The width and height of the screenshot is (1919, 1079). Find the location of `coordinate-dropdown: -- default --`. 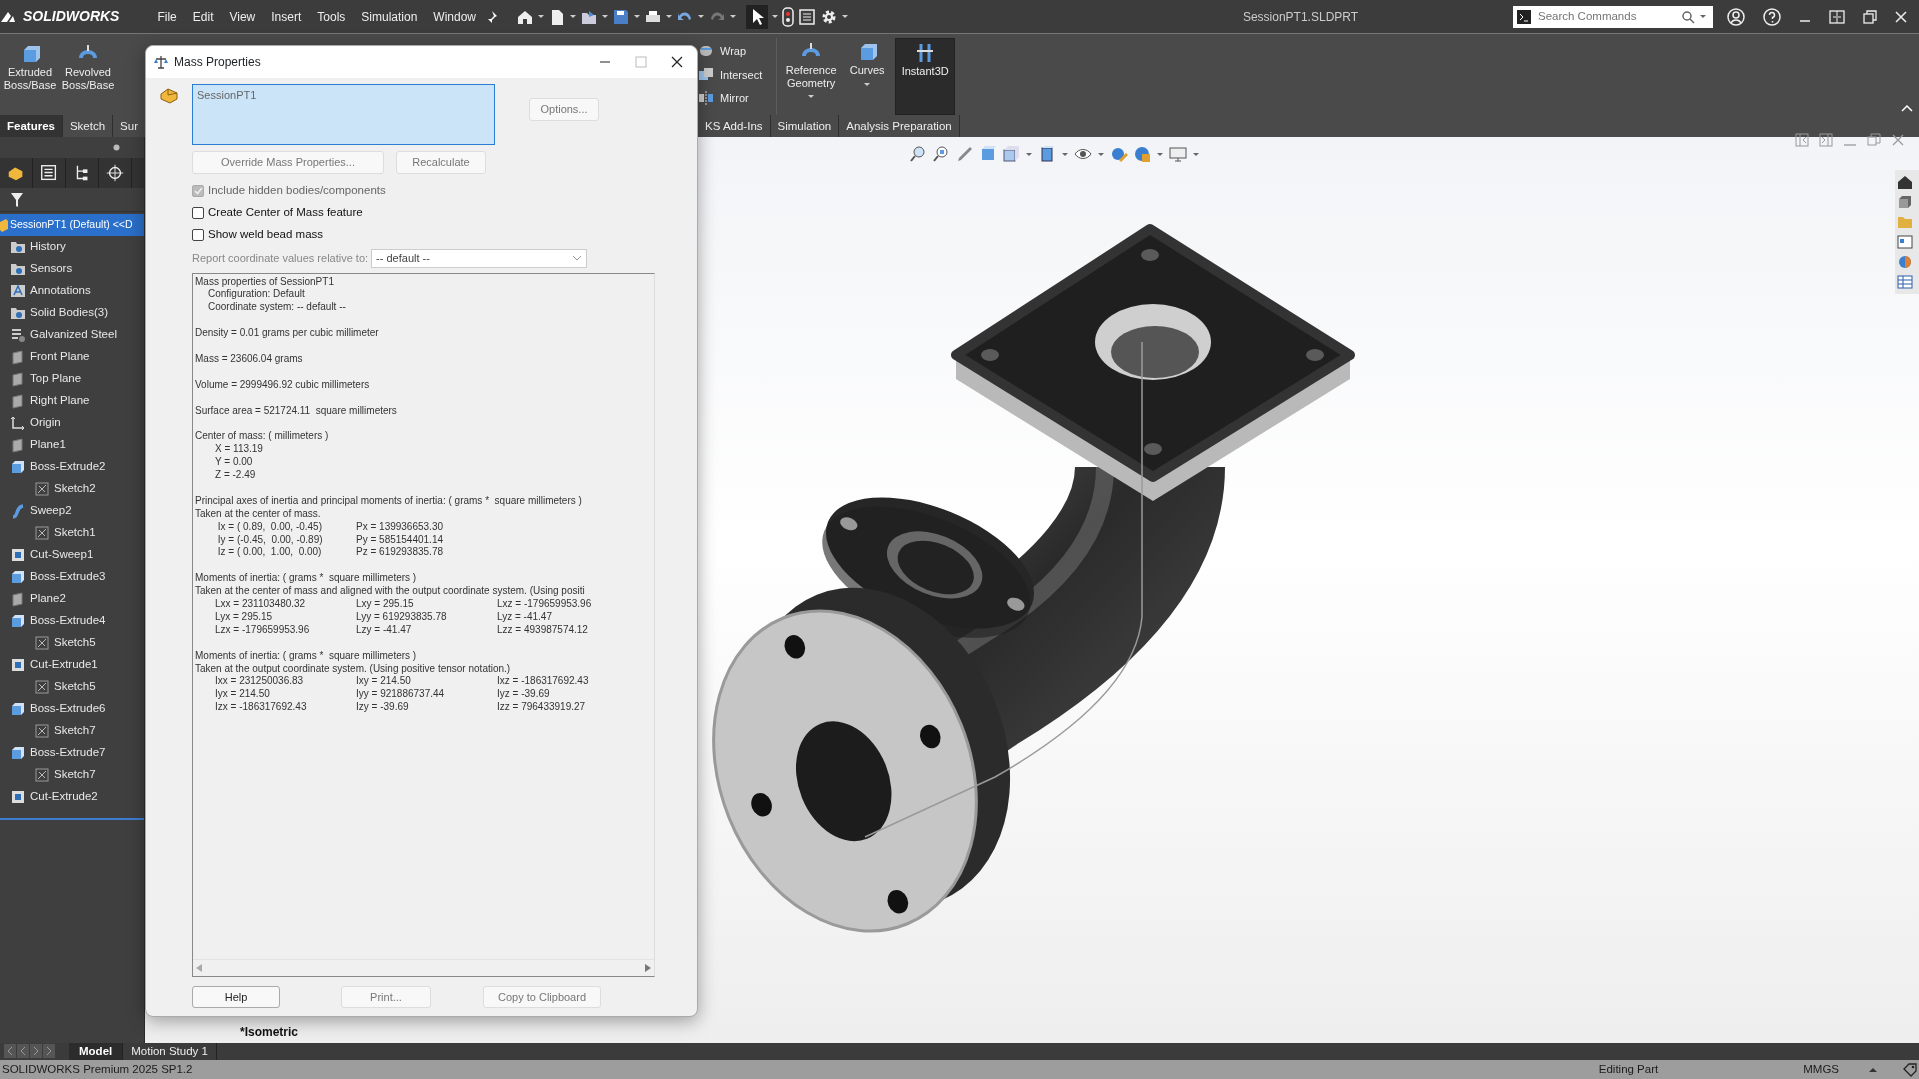

coordinate-dropdown: -- default -- is located at coordinates (479, 258).